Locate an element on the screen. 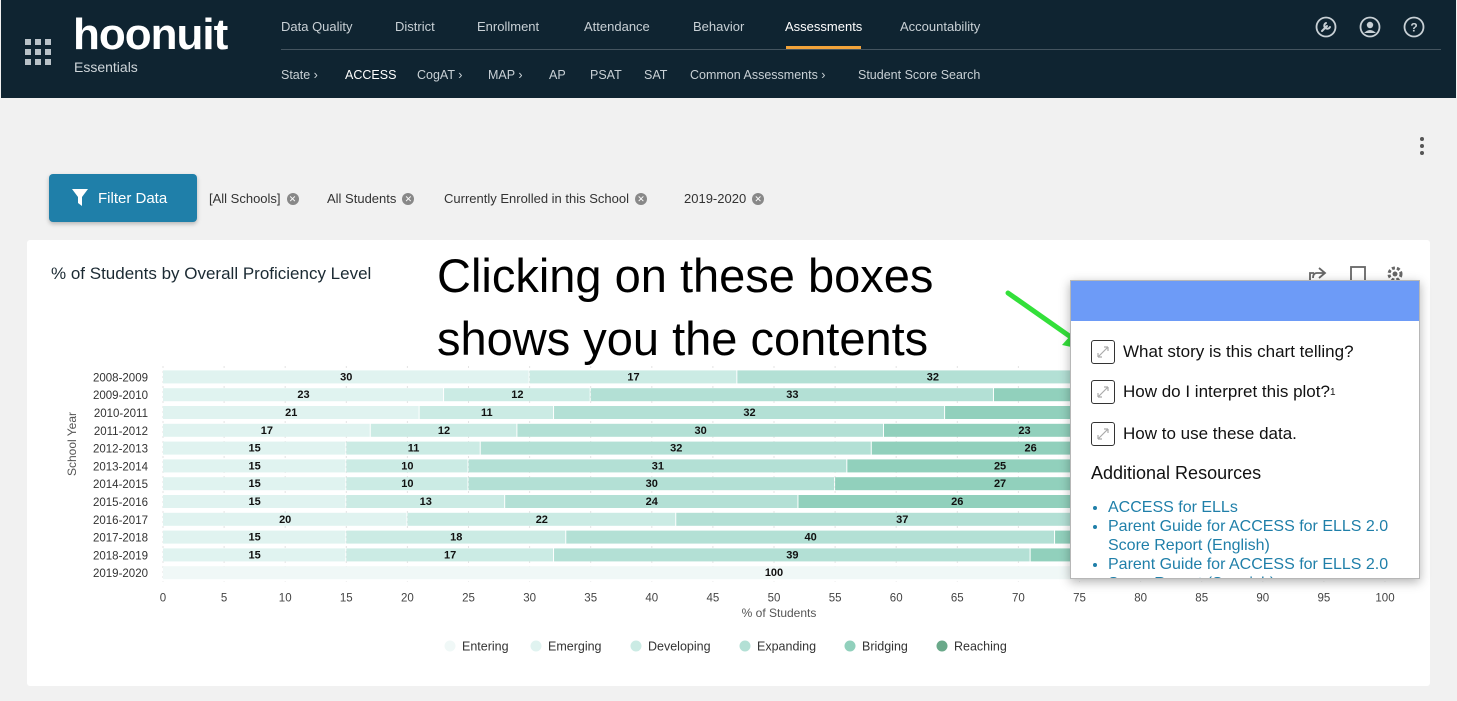 The height and width of the screenshot is (701, 1457). x-tick-label: 60 is located at coordinates (896, 599).